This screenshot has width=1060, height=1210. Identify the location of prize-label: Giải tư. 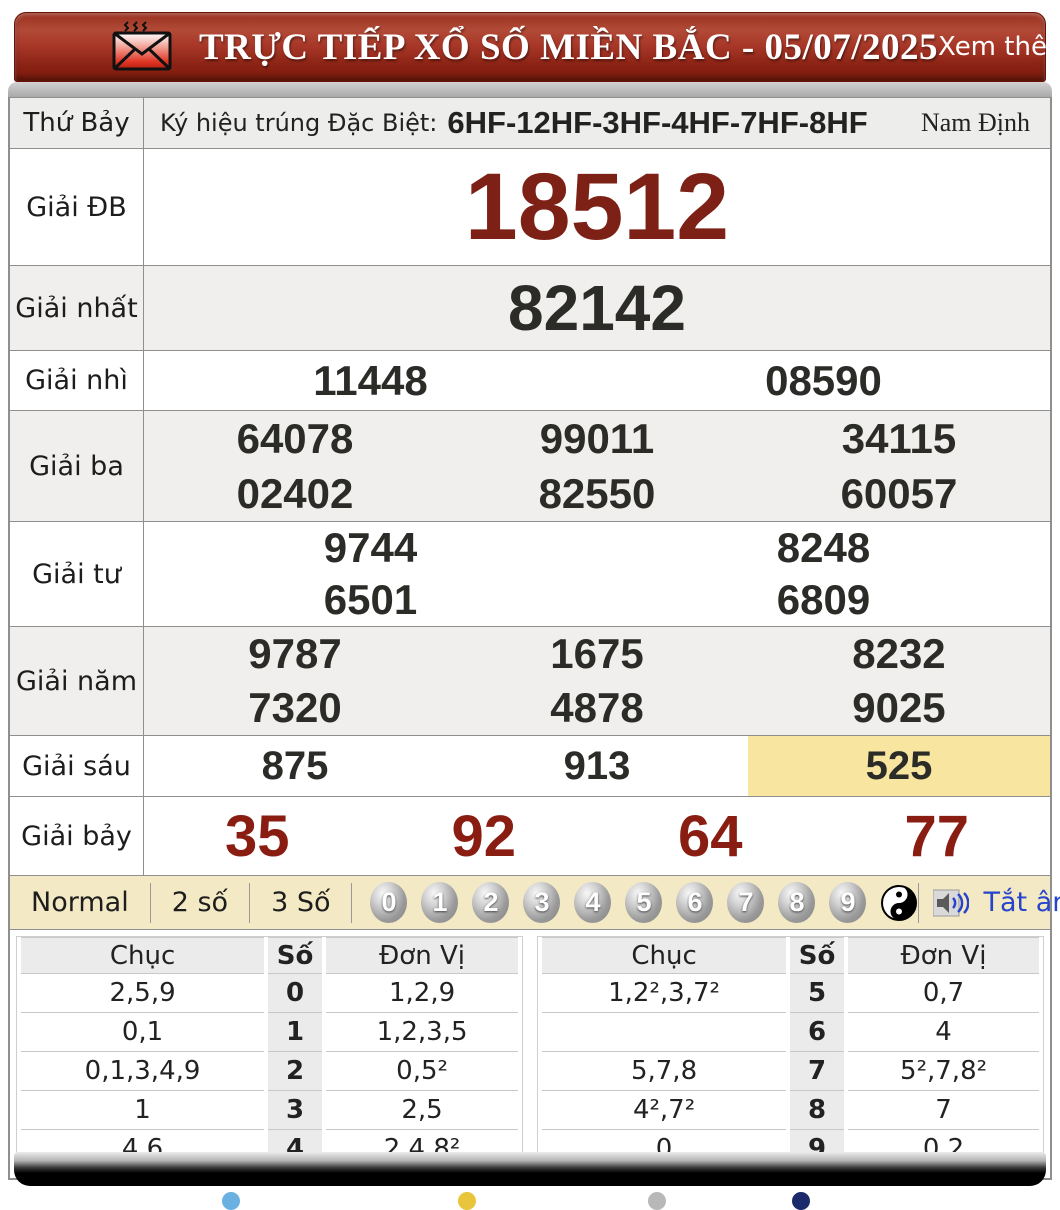
(77, 574).